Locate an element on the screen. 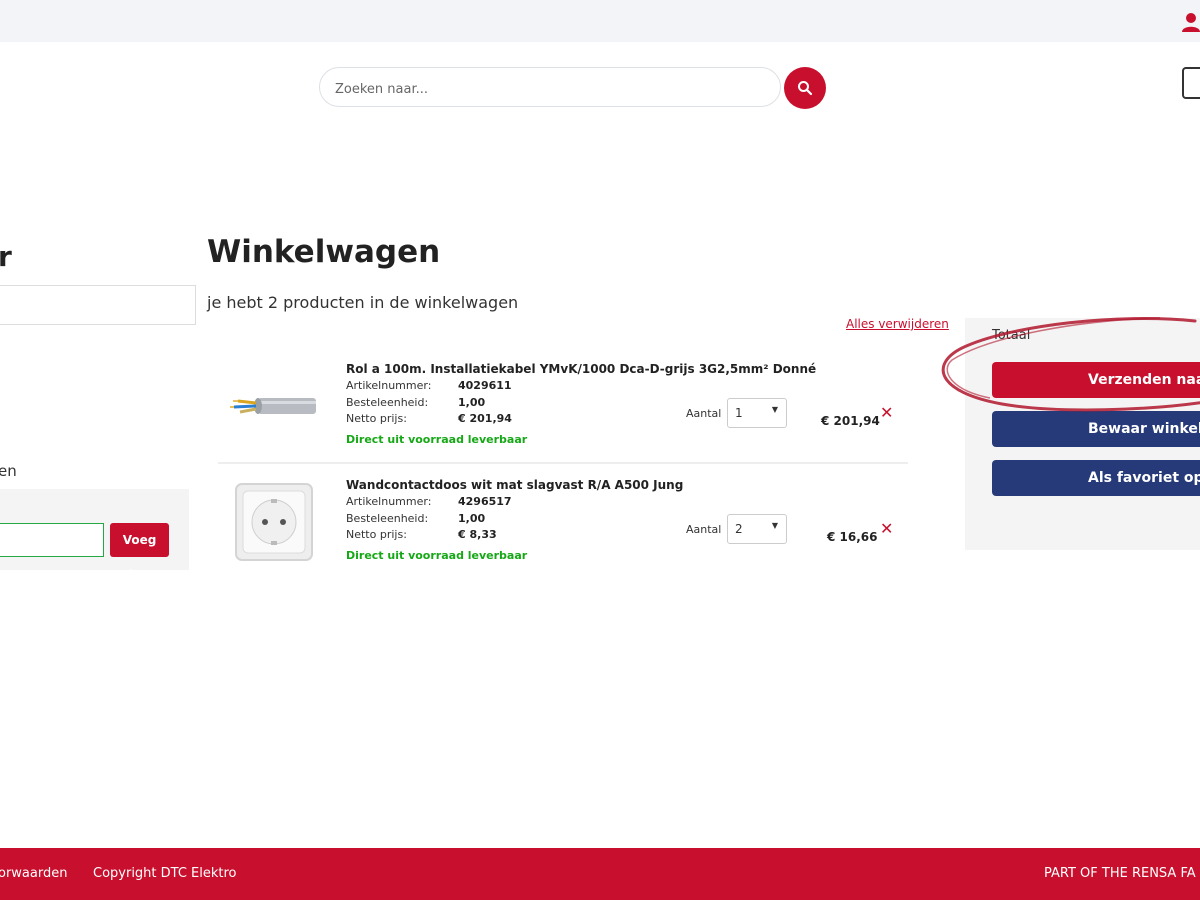 Image resolution: width=1200 pixels, height=900 pixels. line-total: € 201,94 is located at coordinates (850, 421).